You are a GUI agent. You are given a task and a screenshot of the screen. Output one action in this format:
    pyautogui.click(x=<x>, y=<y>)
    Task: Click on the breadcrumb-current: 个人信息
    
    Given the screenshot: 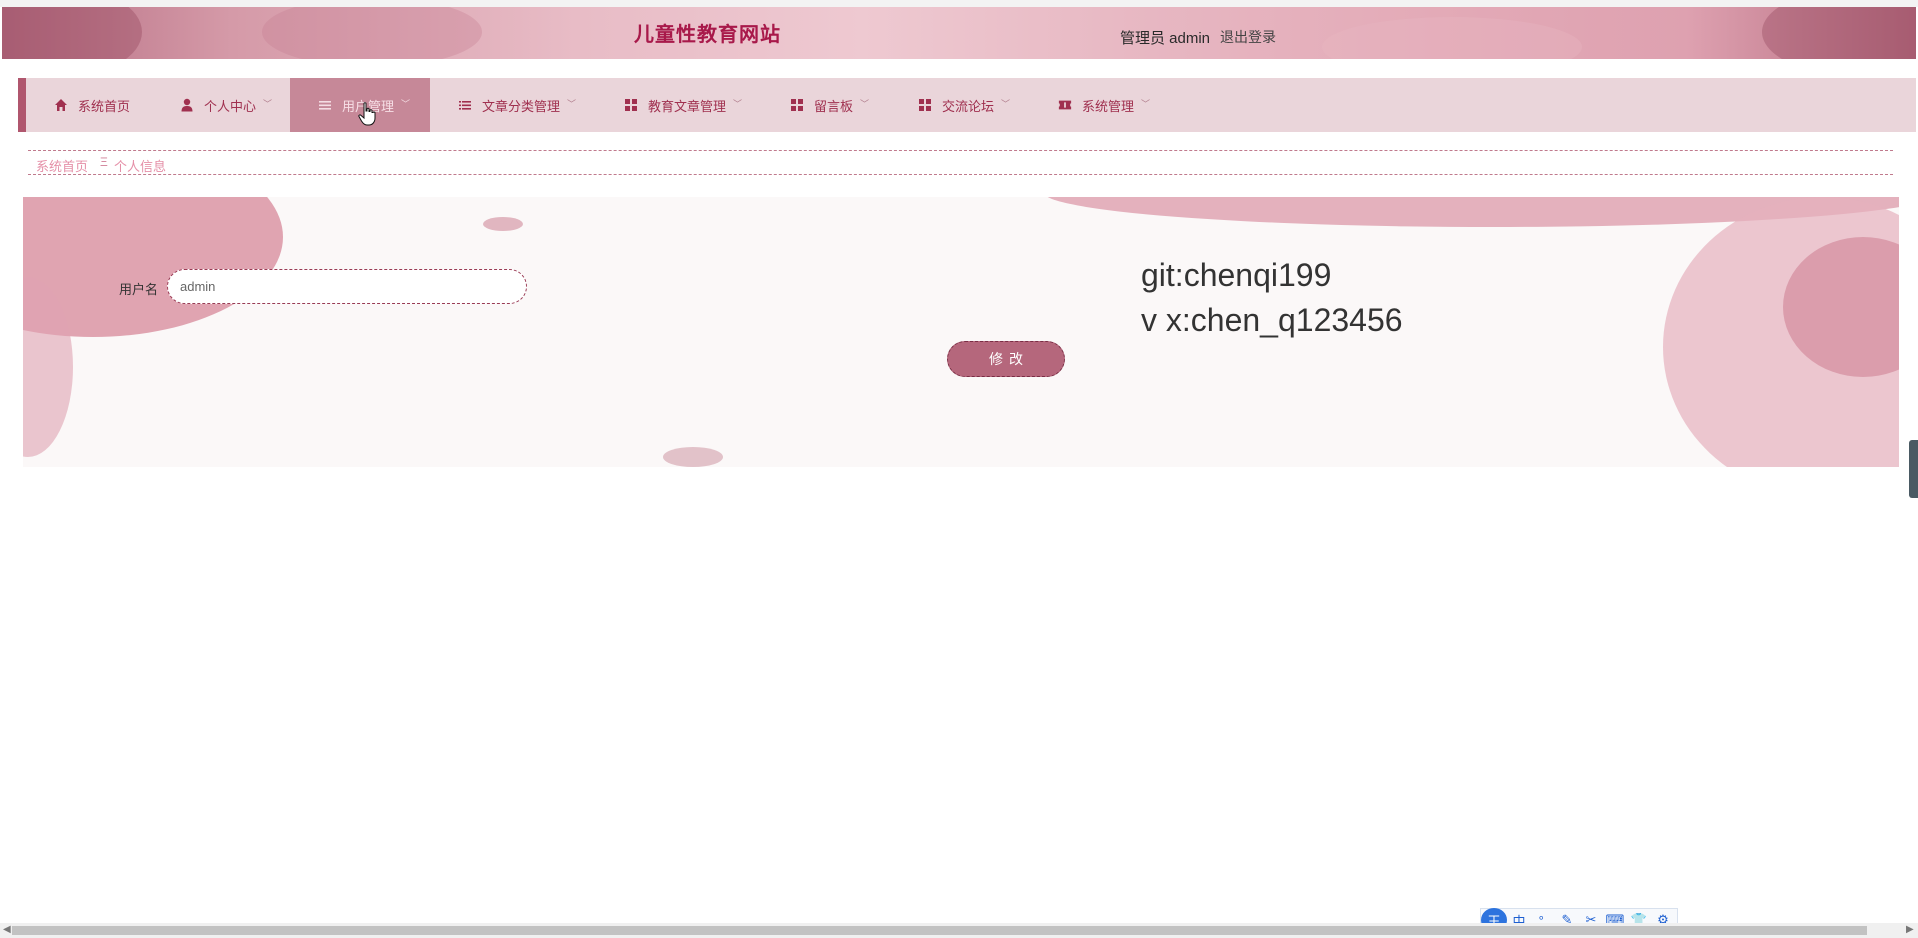 What is the action you would take?
    pyautogui.click(x=140, y=166)
    